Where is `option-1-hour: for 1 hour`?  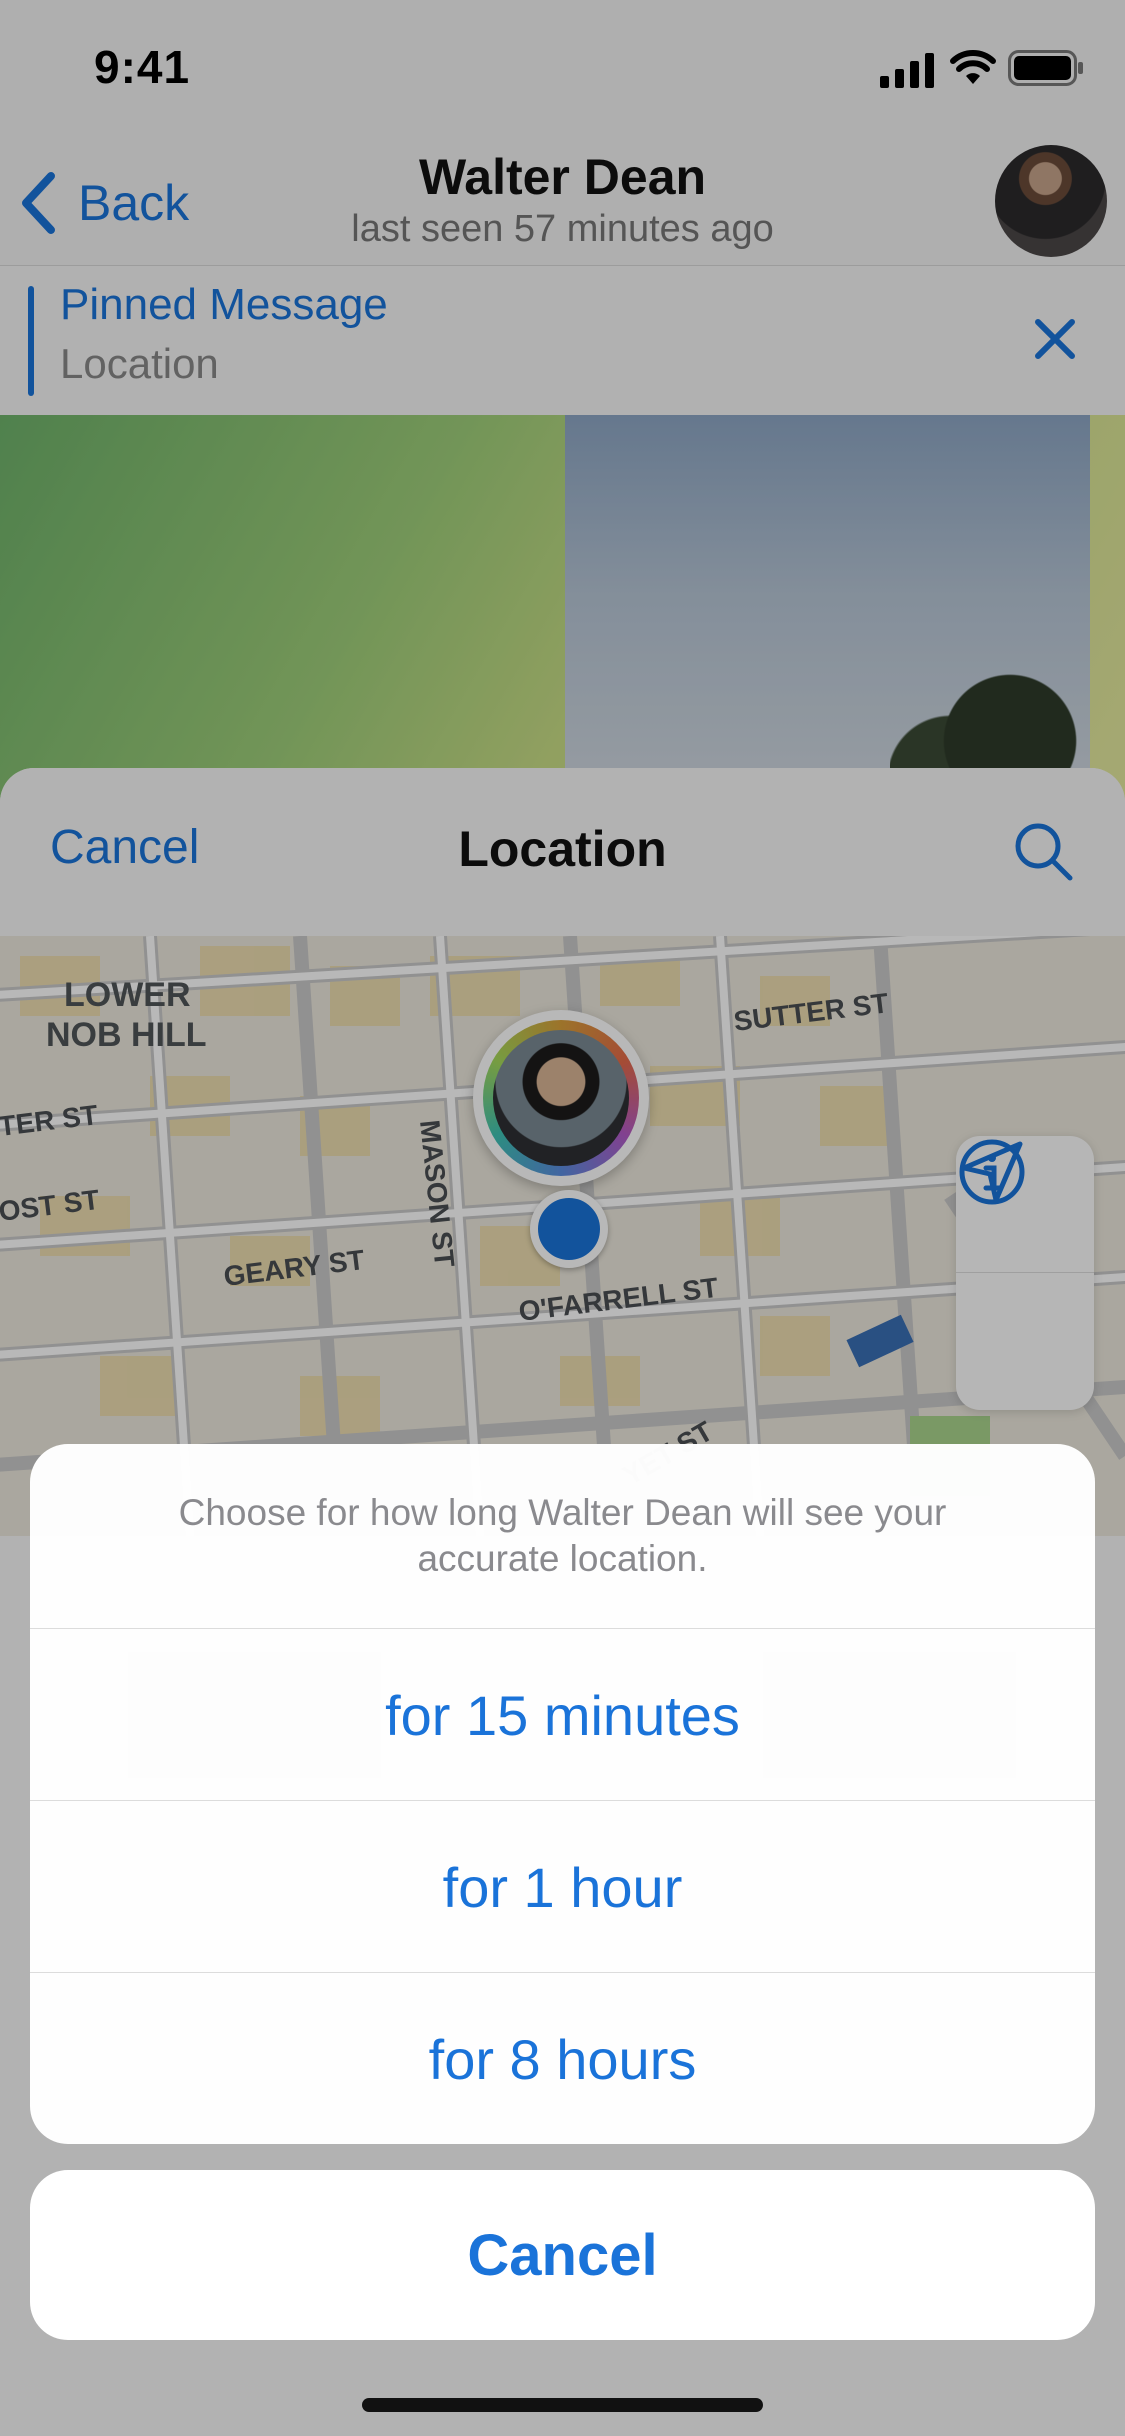 option-1-hour: for 1 hour is located at coordinates (562, 1886).